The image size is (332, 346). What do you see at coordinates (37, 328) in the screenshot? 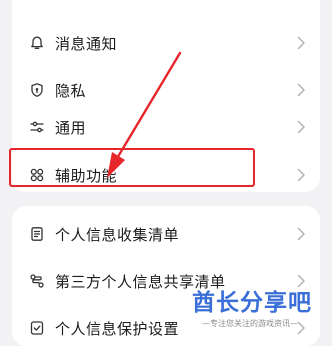
I see `shield-check-icon` at bounding box center [37, 328].